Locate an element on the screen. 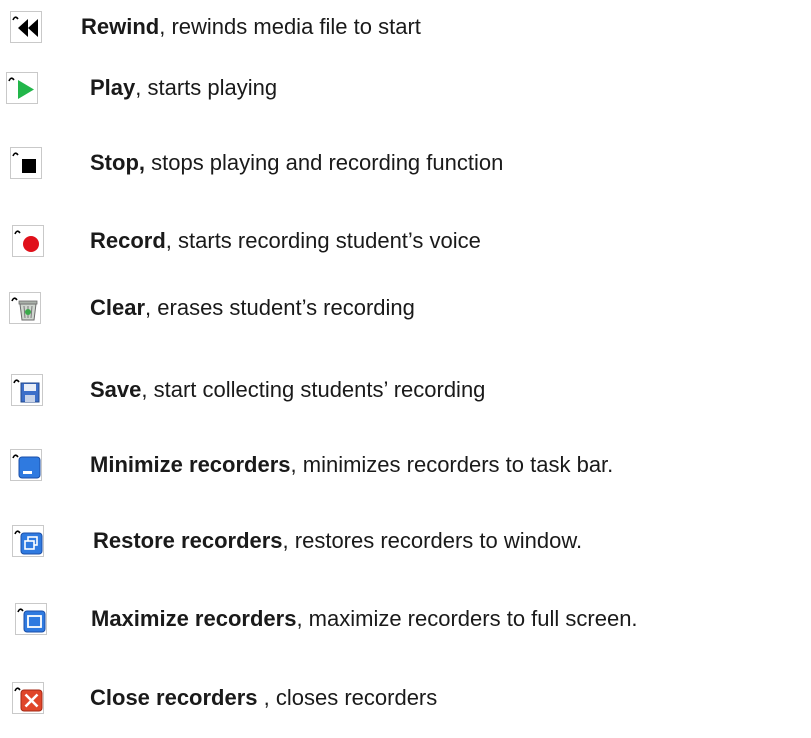 This screenshot has width=811, height=738. desc-minimize: , minimizes recorders to task bar. is located at coordinates (452, 464).